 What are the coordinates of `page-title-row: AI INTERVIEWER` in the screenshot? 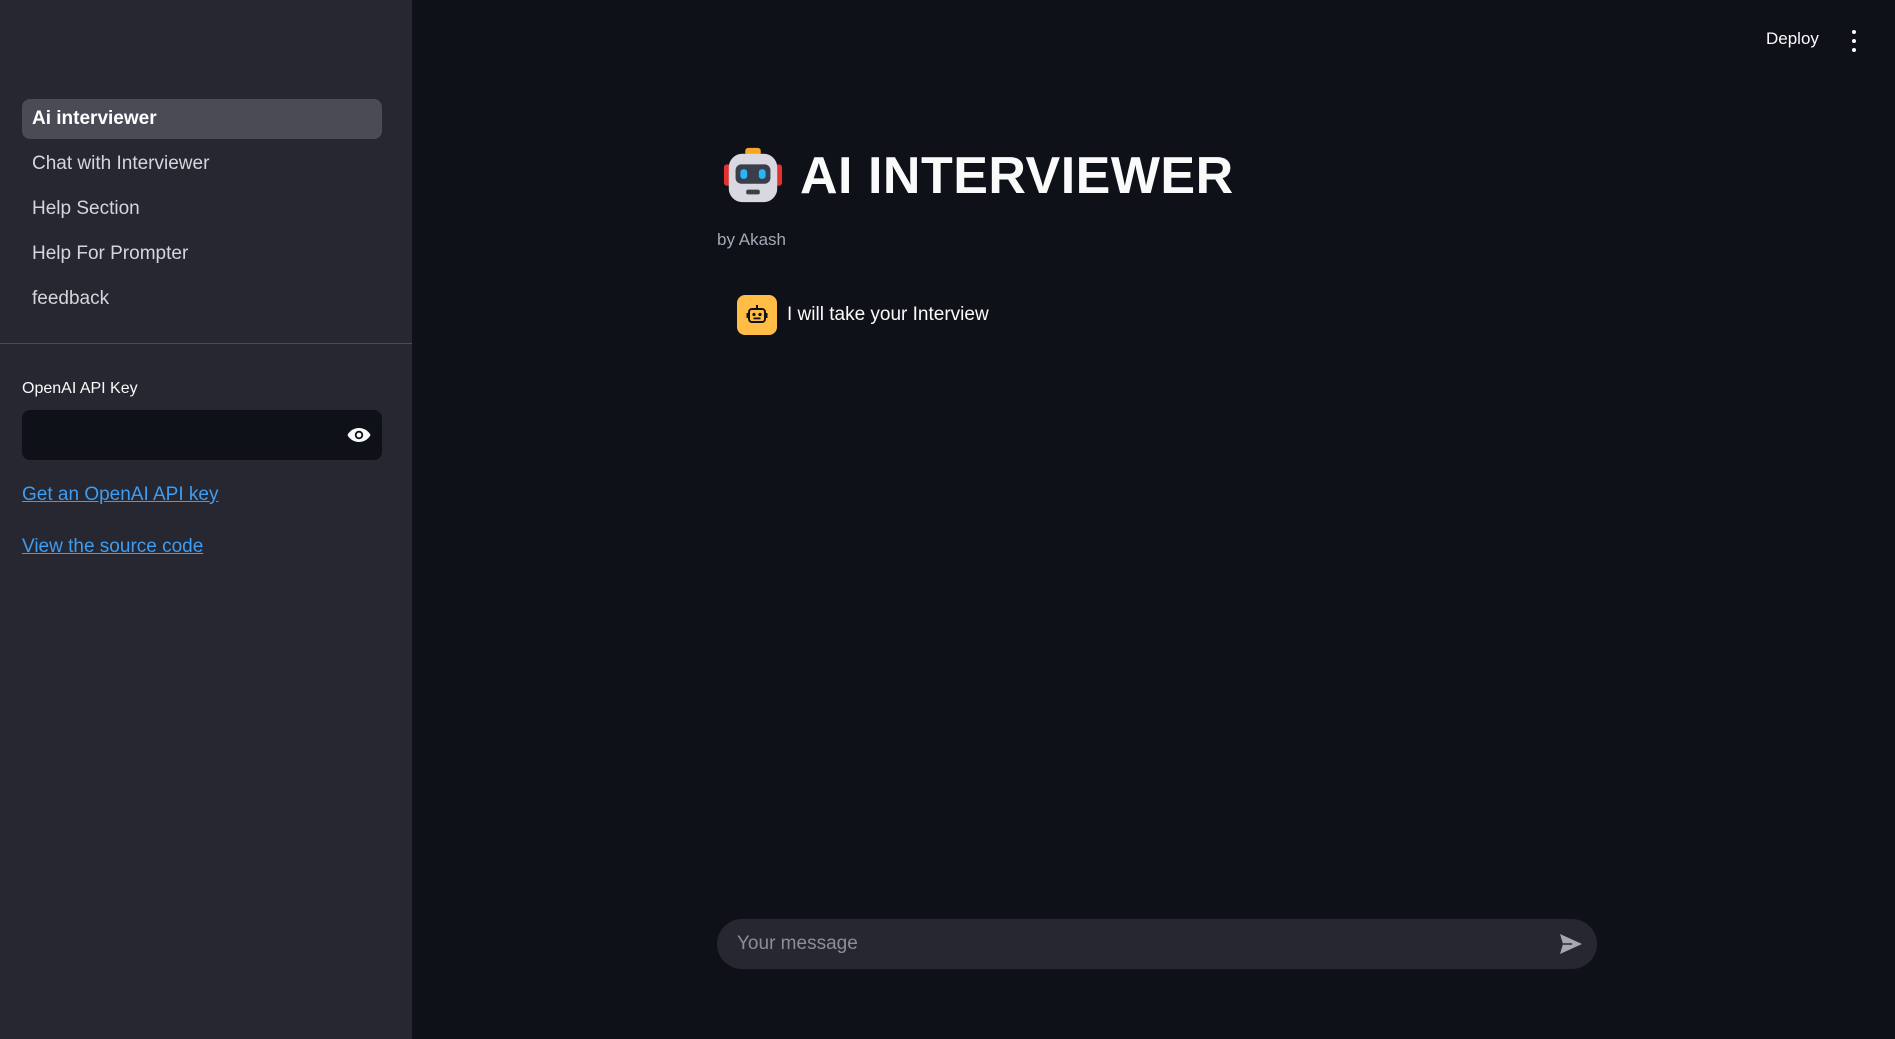 It's located at (978, 176).